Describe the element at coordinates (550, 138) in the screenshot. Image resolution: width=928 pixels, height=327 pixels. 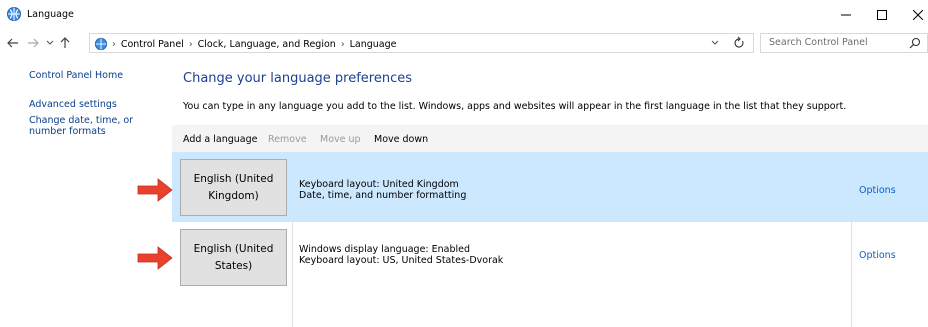
I see `language-toolbar: Add a language Remove Move up Move down` at that location.